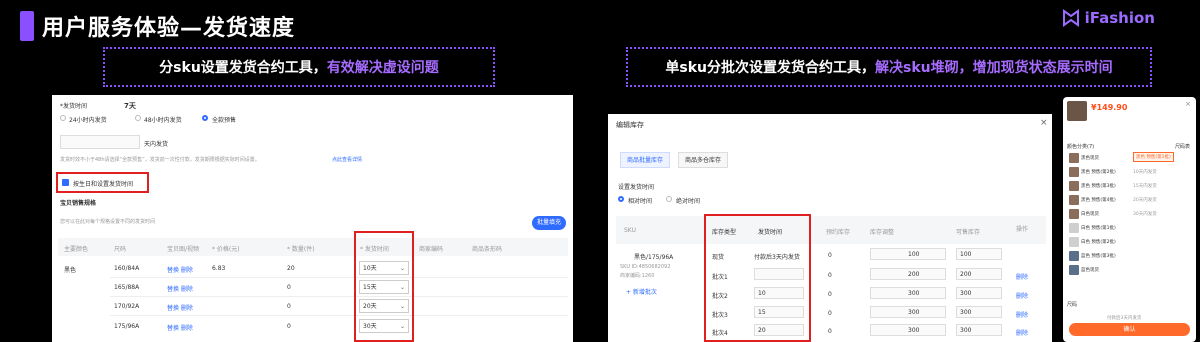 This screenshot has height=342, width=1200. I want to click on booked-row5: 0, so click(830, 331).